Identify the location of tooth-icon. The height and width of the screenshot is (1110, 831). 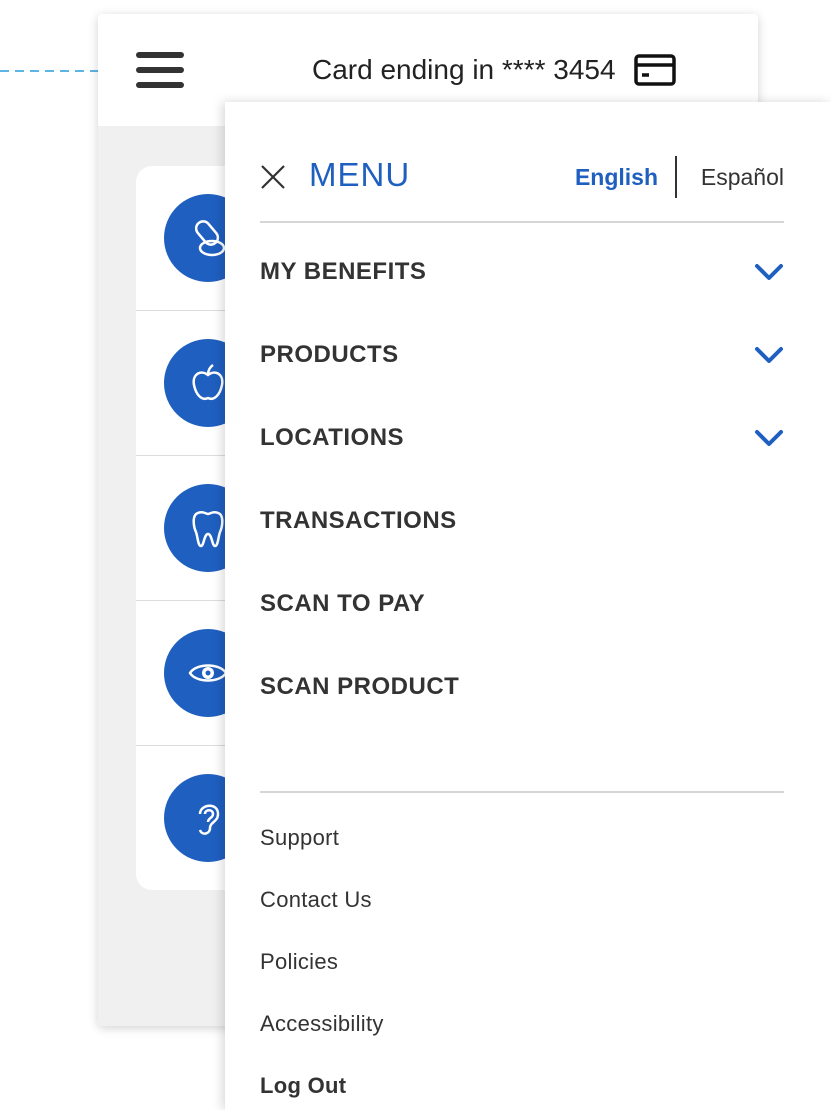
(208, 529).